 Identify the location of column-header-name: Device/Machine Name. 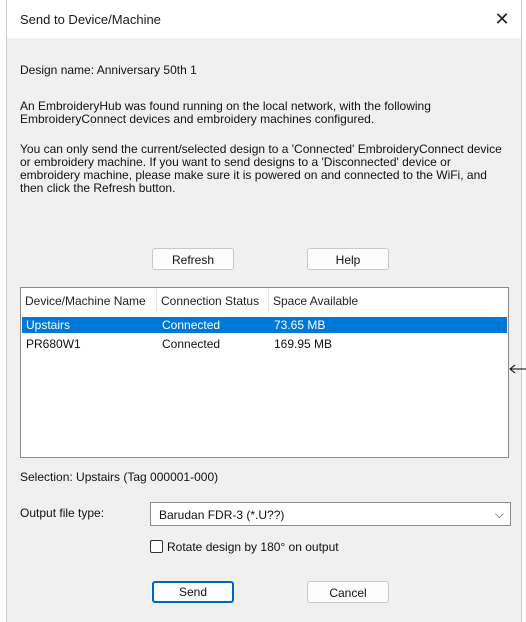
(89, 301).